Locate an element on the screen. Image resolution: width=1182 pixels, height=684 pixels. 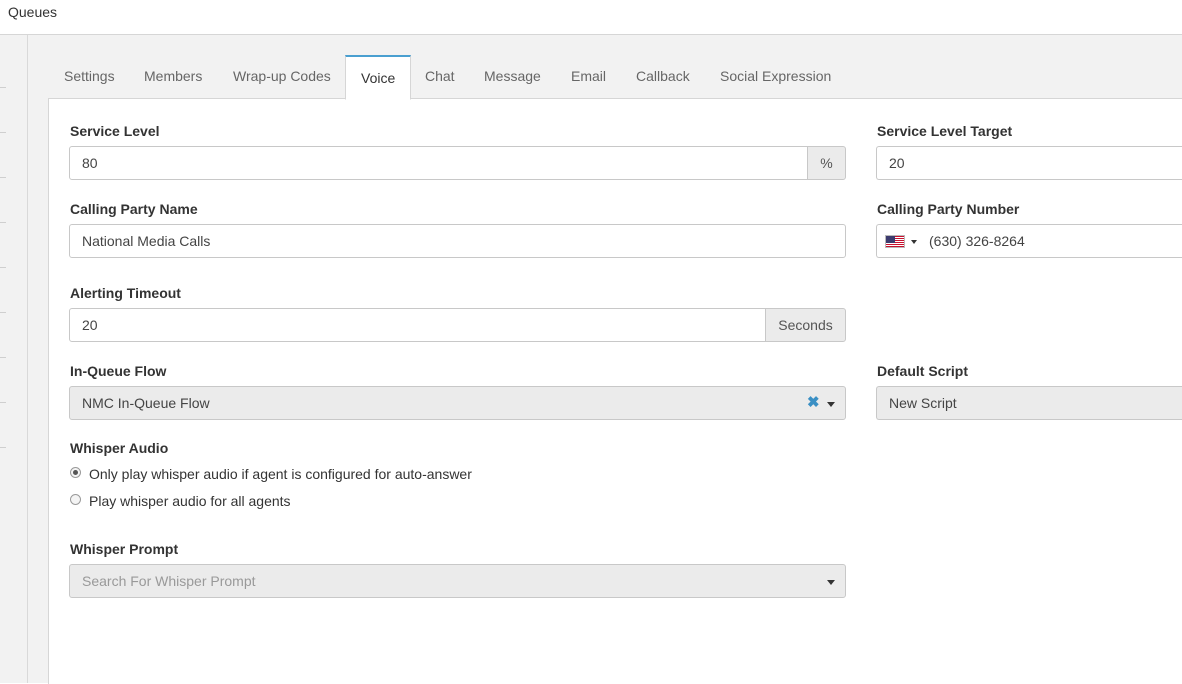
whisper-all-agents-label: Play whisper audio for all agents is located at coordinates (190, 501).